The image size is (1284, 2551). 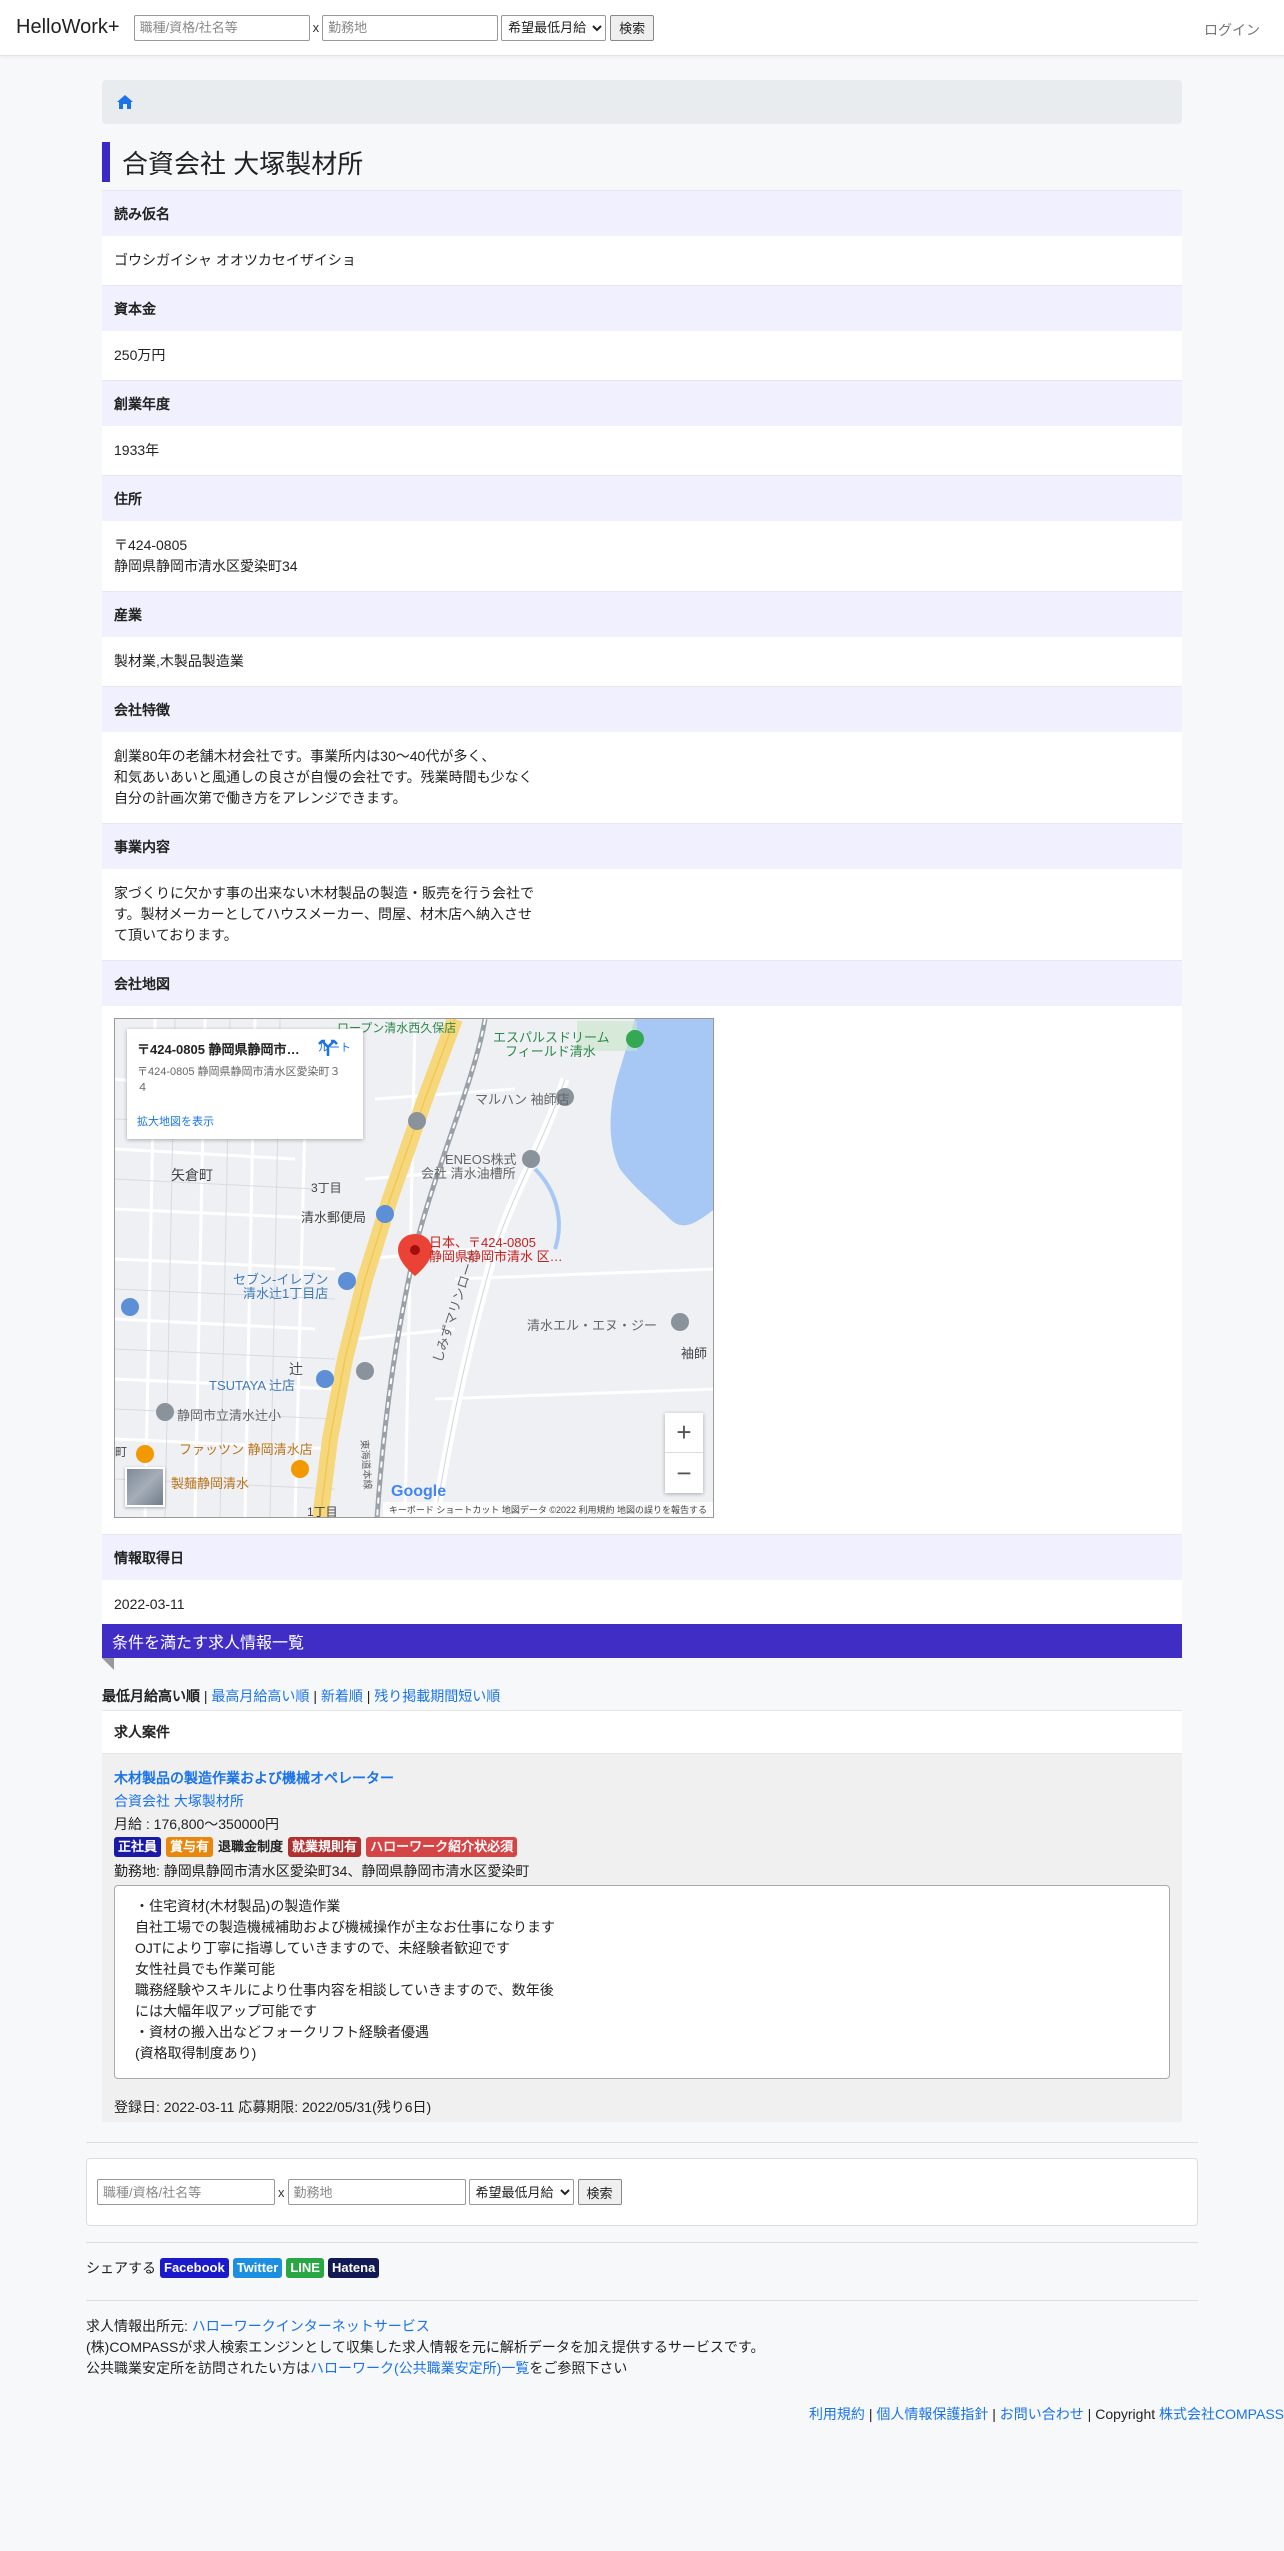 What do you see at coordinates (578, 2368) in the screenshot?
I see `footer-office-post: をご参照下さい` at bounding box center [578, 2368].